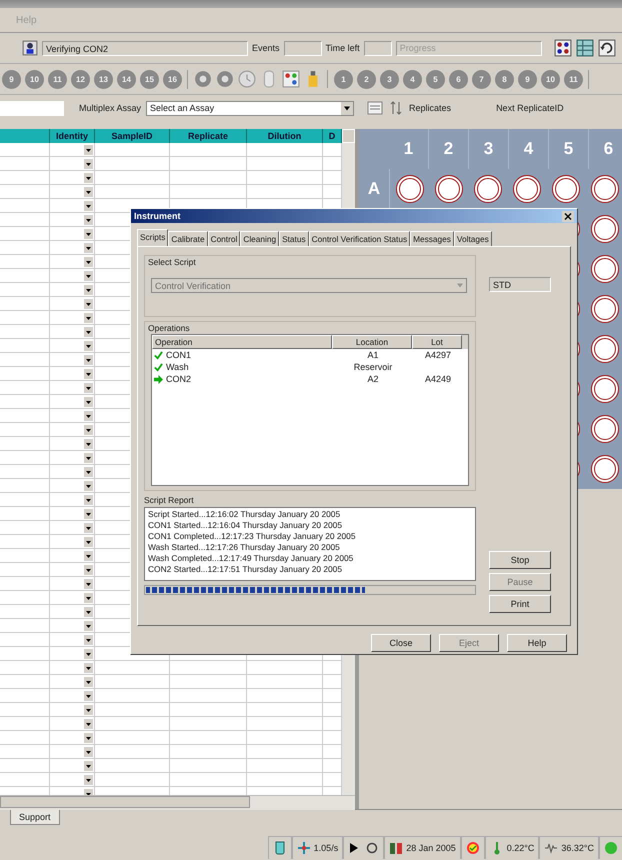 This screenshot has width=622, height=860. What do you see at coordinates (179, 379) in the screenshot?
I see `operation-name: CON2` at bounding box center [179, 379].